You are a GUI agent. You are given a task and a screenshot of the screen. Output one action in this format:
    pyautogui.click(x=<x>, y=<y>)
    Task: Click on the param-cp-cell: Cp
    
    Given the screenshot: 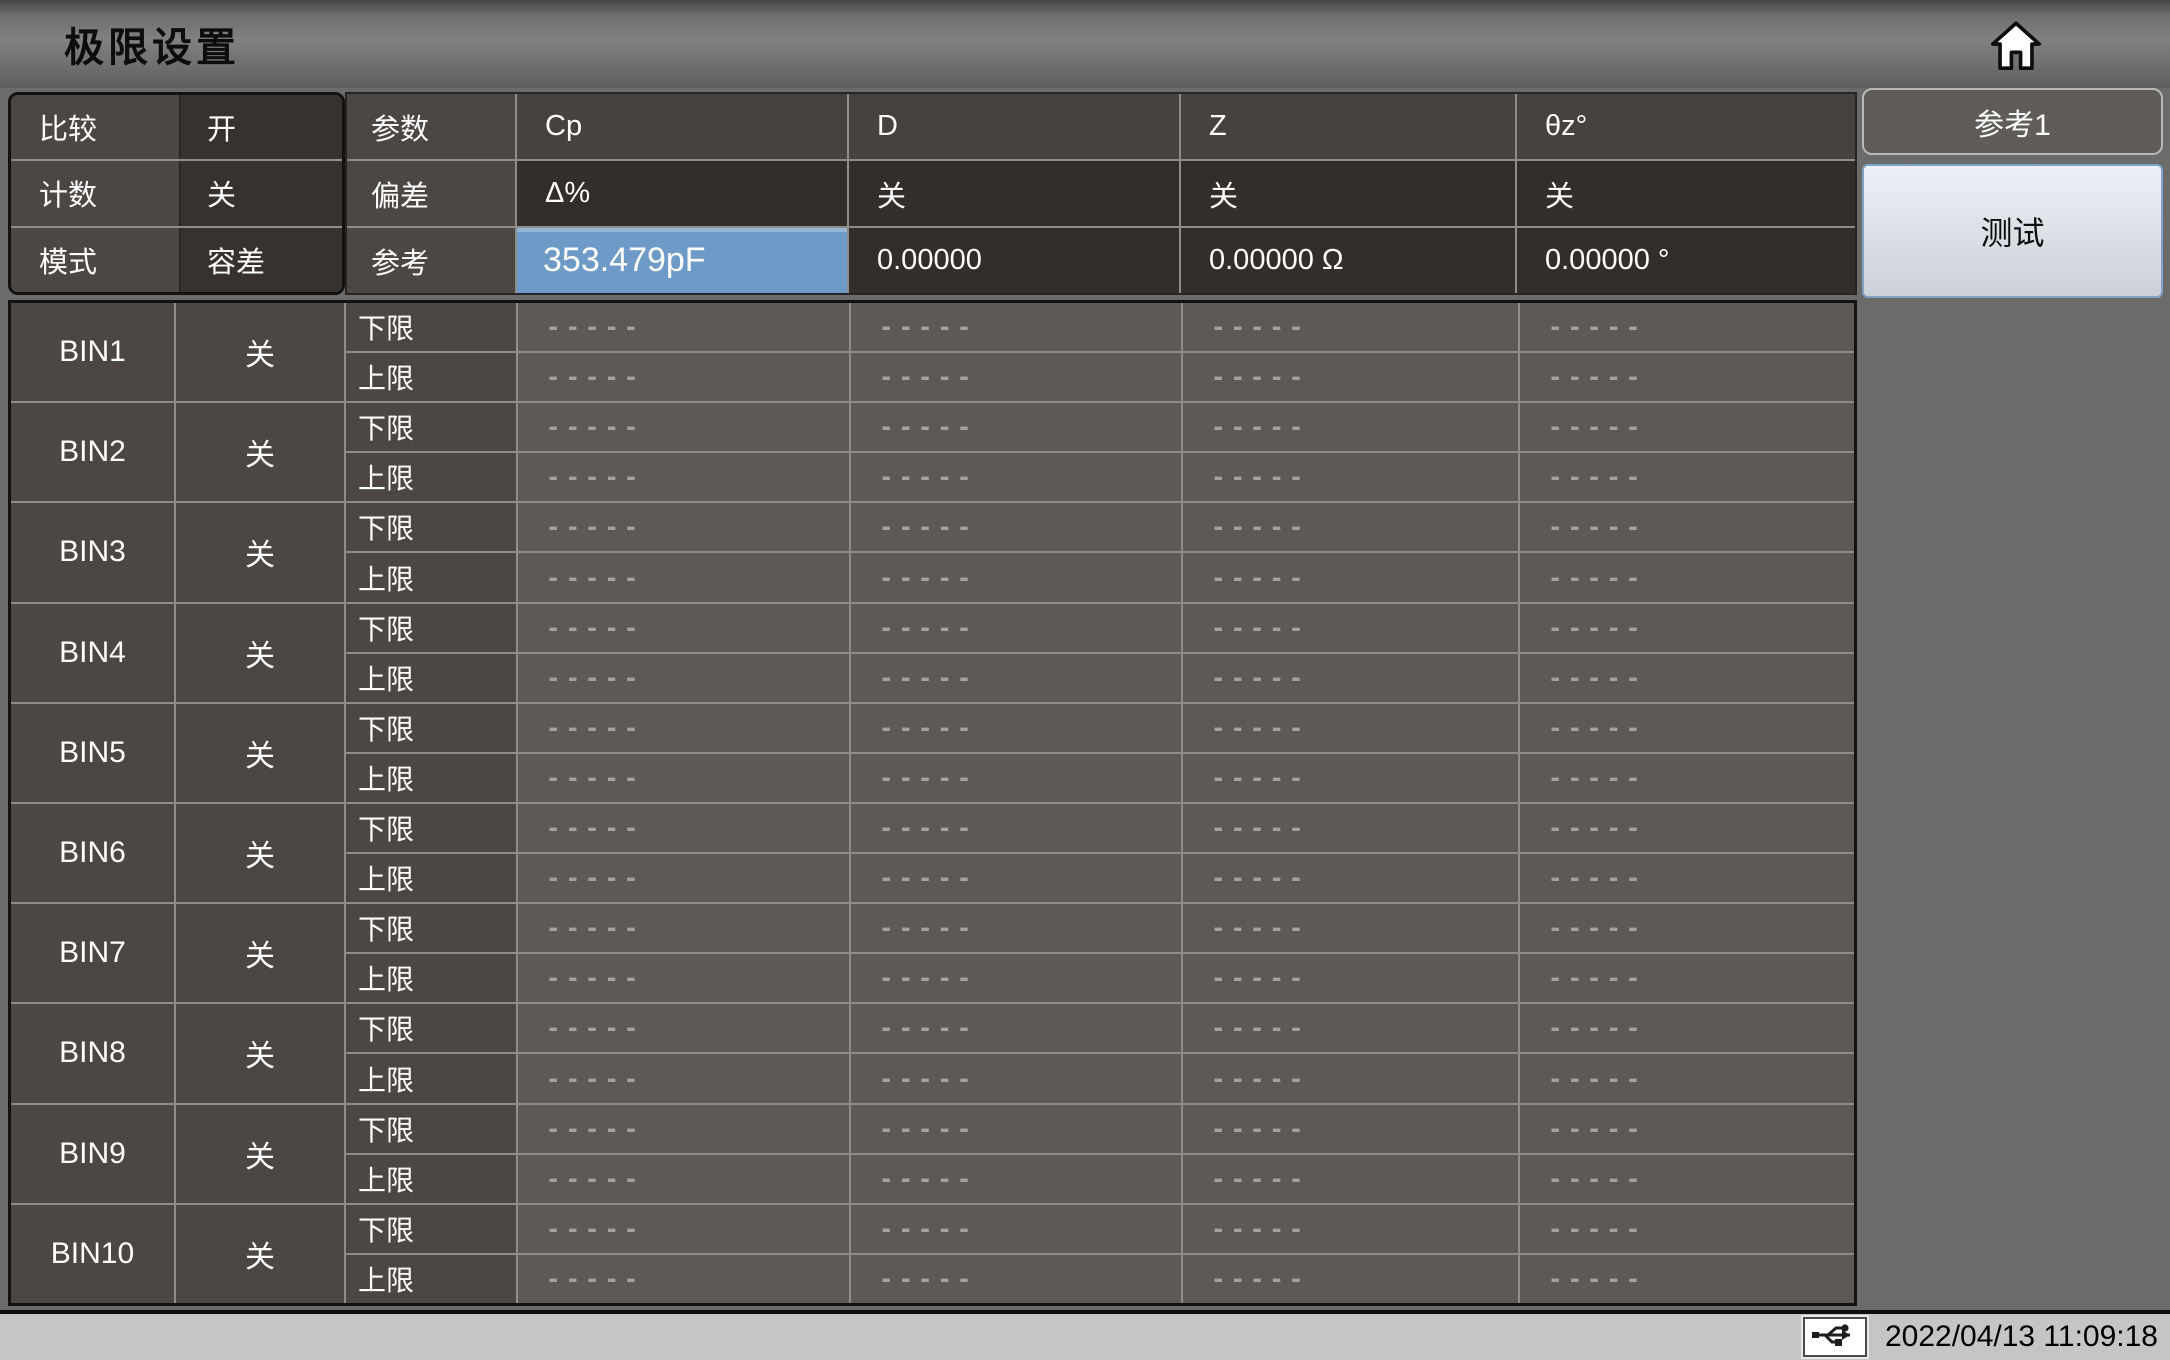 What is the action you would take?
    pyautogui.click(x=682, y=126)
    